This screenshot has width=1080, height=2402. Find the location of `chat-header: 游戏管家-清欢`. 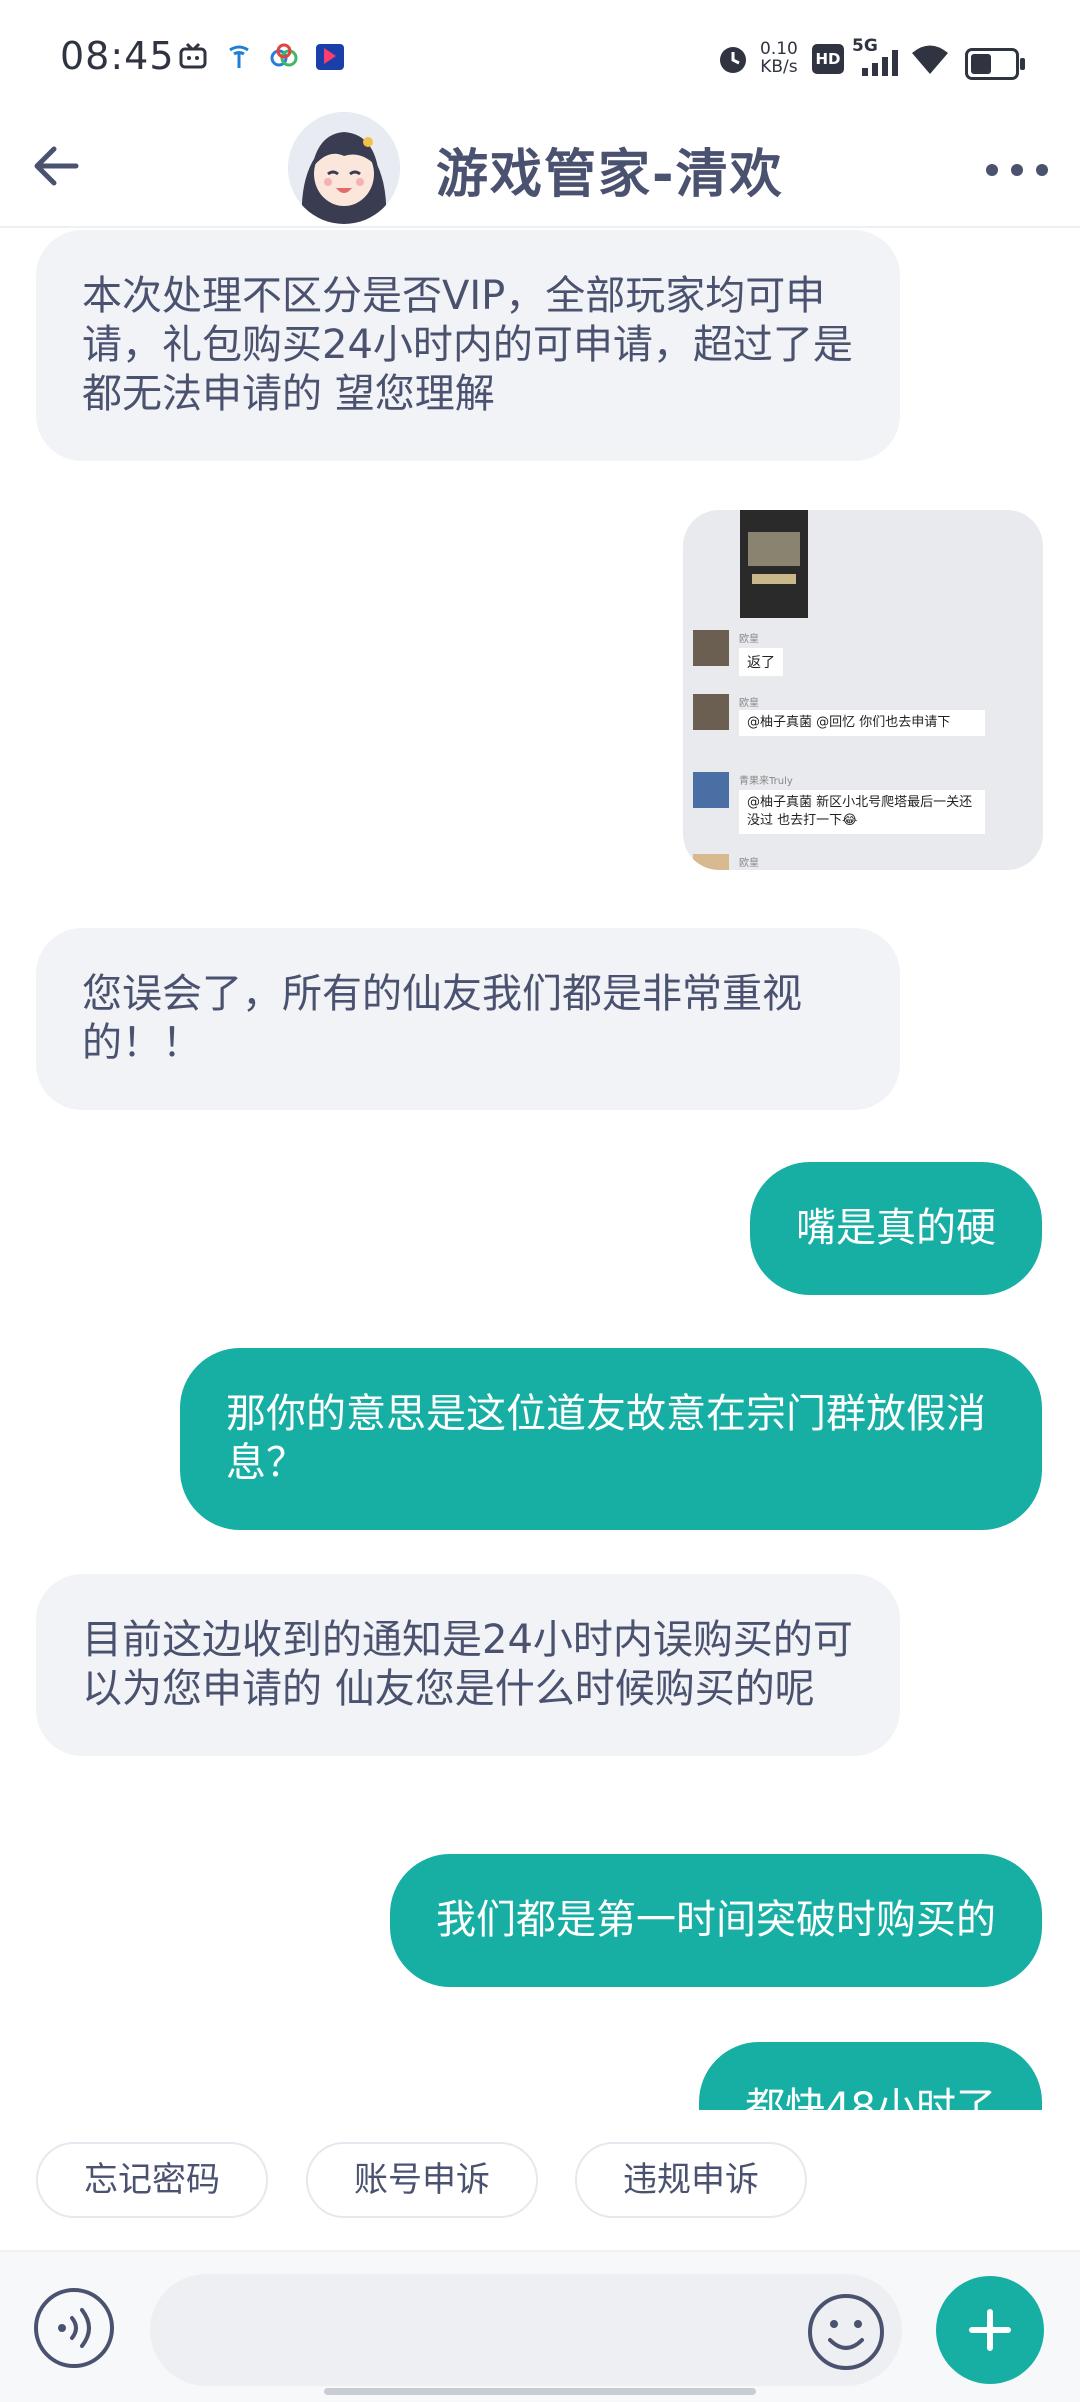

chat-header: 游戏管家-清欢 is located at coordinates (540, 169).